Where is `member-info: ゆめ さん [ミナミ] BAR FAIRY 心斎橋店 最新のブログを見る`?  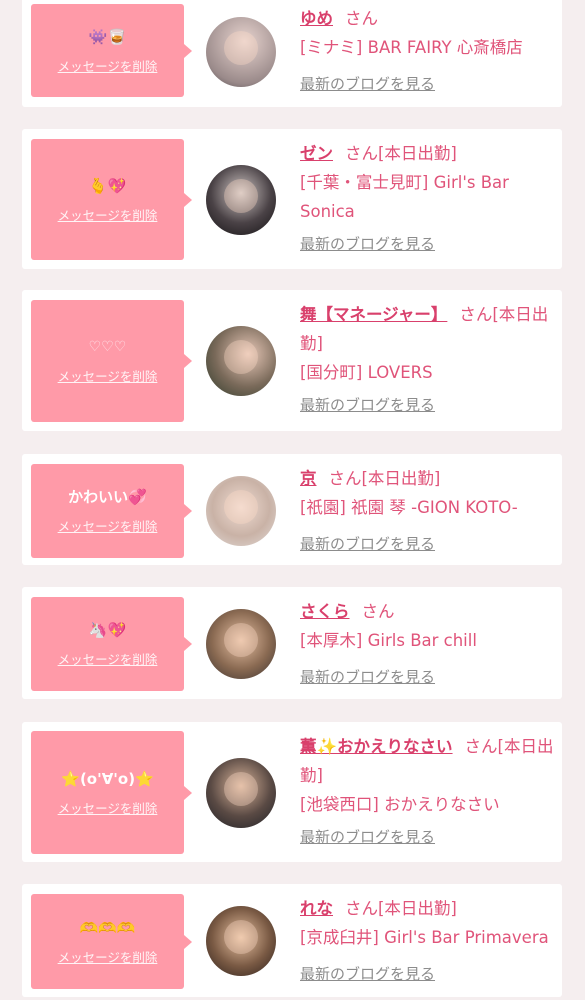 member-info: ゆめ さん [ミナミ] BAR FAIRY 心斎橋店 最新のブログを見る is located at coordinates (427, 51).